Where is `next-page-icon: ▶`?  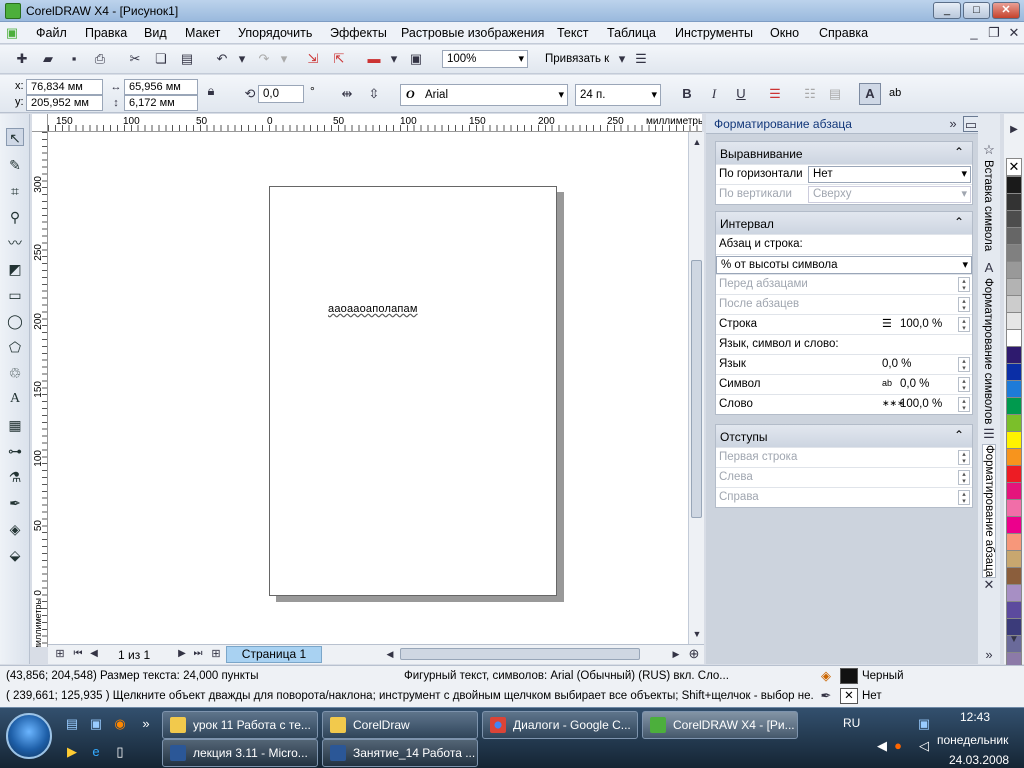
next-page-icon: ▶ is located at coordinates (182, 654).